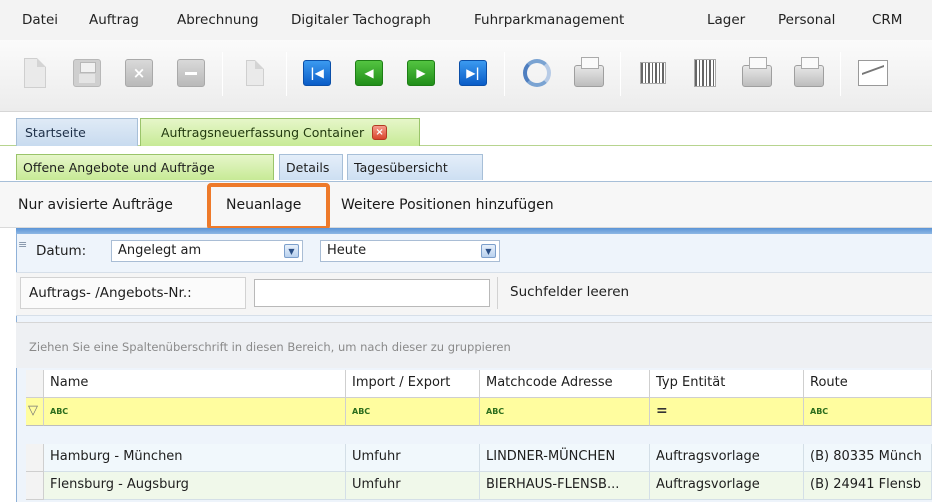  I want to click on column-label: Matchcode Adresse, so click(549, 382).